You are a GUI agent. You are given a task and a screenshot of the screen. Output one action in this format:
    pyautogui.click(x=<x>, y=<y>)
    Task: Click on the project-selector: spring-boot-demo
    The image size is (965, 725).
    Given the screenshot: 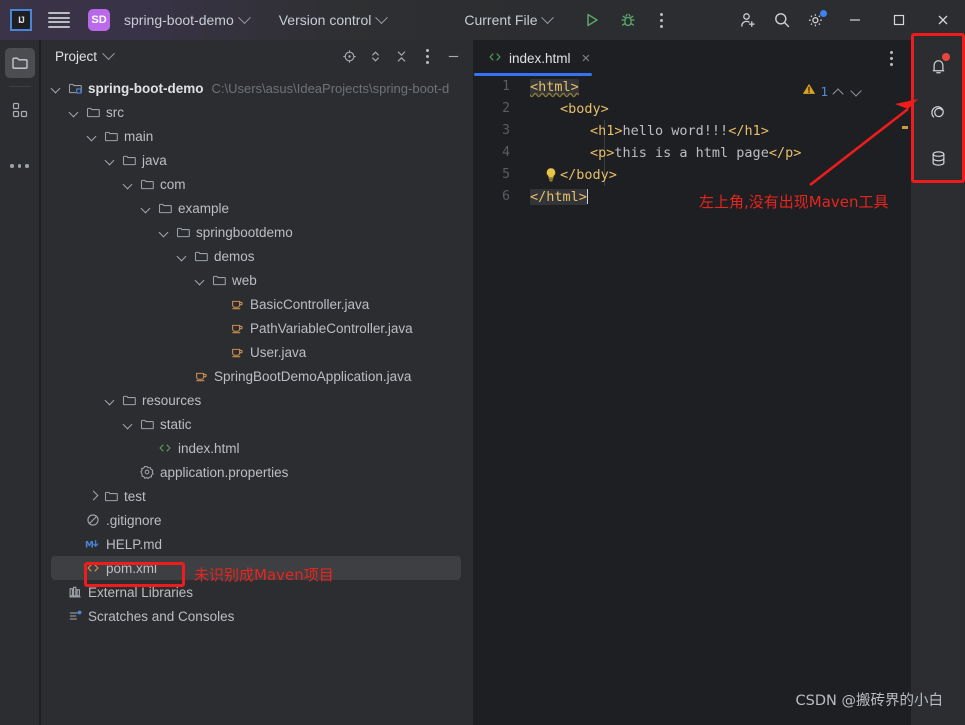 What is the action you would take?
    pyautogui.click(x=186, y=20)
    